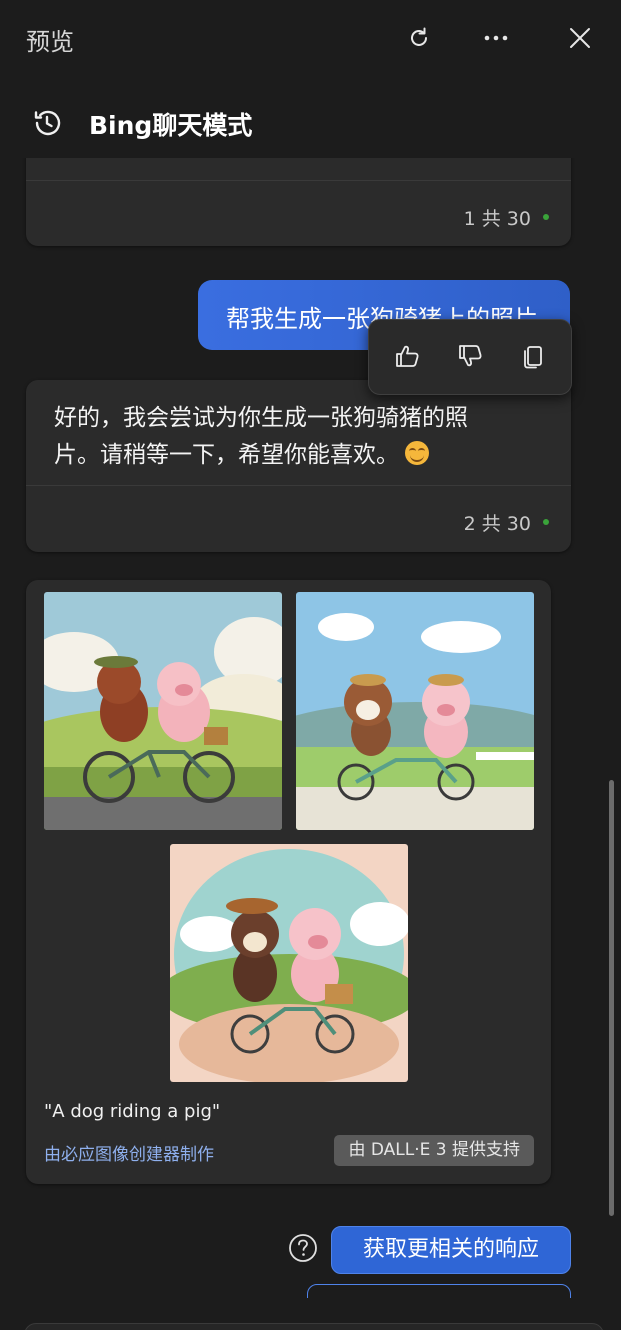 The width and height of the screenshot is (621, 1330). Describe the element at coordinates (304, 437) in the screenshot. I see `bot-reply-text: 好的，我会尝试为你生成一张狗骑猪的照 片。请稍等一下，希望你能喜欢。` at that location.